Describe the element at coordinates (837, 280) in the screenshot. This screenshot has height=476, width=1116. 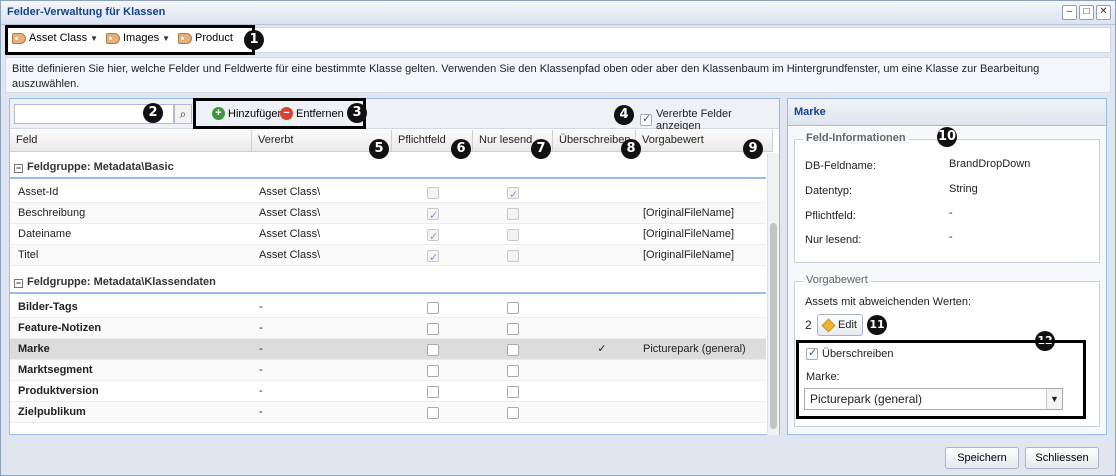
I see `default-value-legend: Vorgabewert` at that location.